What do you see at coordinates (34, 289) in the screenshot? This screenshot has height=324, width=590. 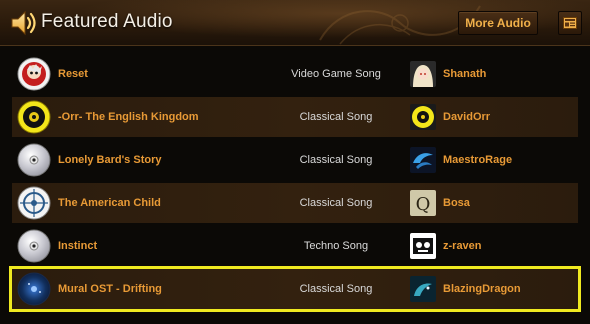 I see `song-thumbnail-mural-drifting` at bounding box center [34, 289].